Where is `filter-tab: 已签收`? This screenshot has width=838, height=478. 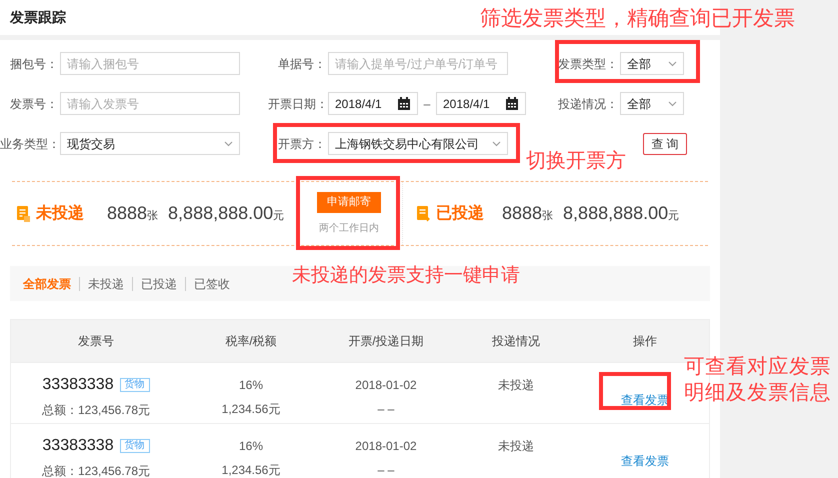 filter-tab: 已签收 is located at coordinates (211, 283).